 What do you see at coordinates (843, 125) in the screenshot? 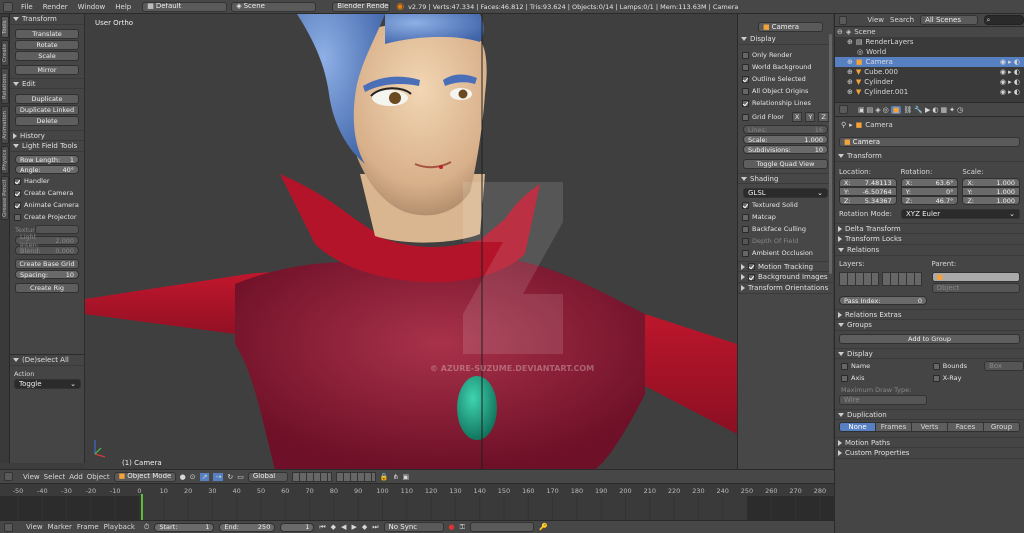
I see `pin-icon: ⚲` at bounding box center [843, 125].